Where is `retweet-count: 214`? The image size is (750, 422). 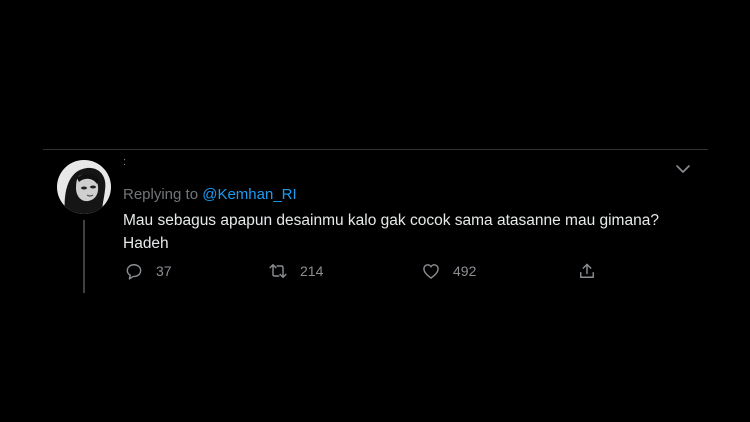 retweet-count: 214 is located at coordinates (312, 271).